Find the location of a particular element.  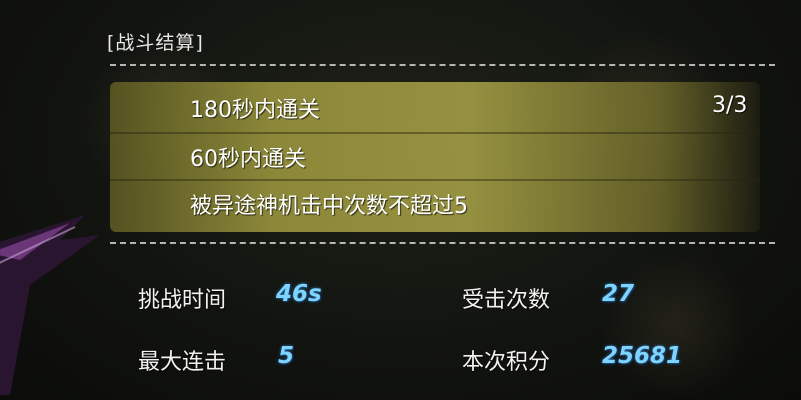

score-label: 本次积分 is located at coordinates (506, 362).